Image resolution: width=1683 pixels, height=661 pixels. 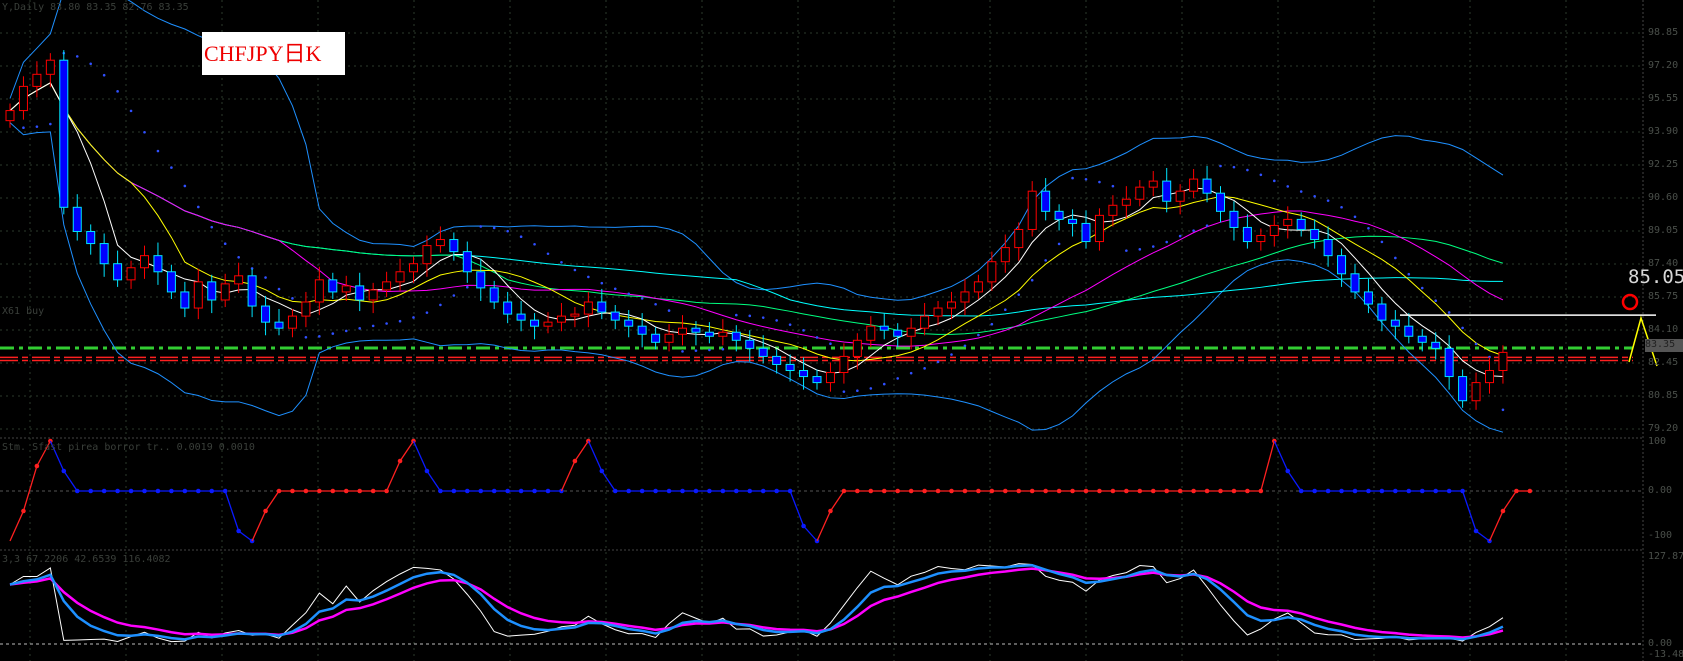 I want to click on panel2-axis-label: 100, so click(x=1657, y=441).